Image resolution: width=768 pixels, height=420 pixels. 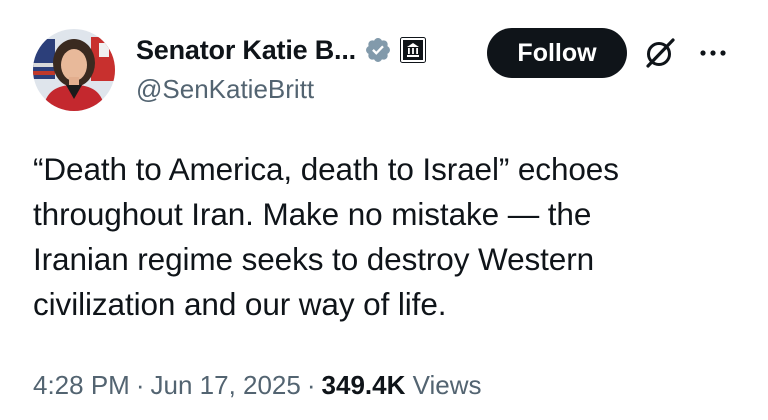 I want to click on tweet-text-line: Iranian regime seeks to destroy Western, so click(x=314, y=259).